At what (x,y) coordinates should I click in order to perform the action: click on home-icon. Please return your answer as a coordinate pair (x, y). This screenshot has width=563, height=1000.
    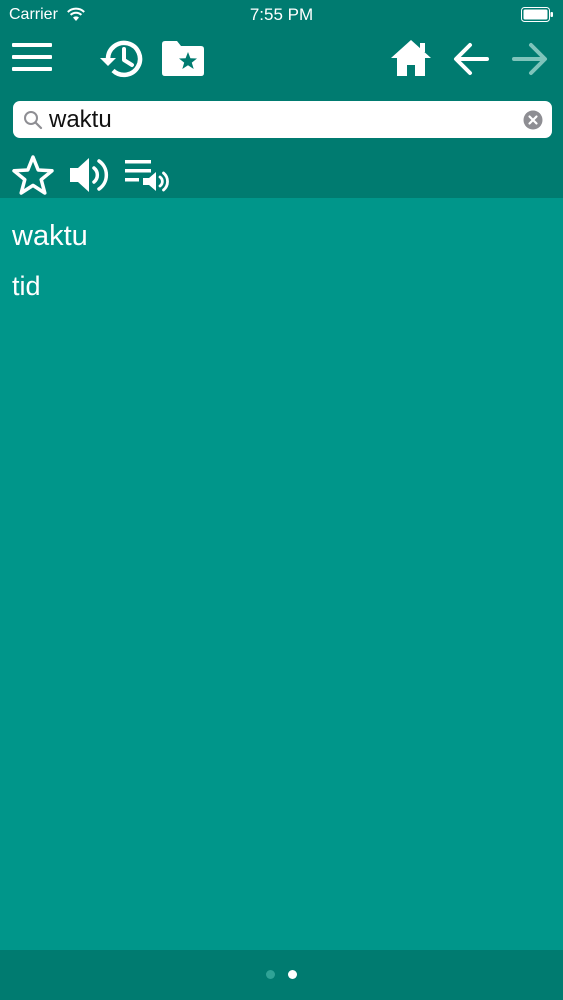
    Looking at the image, I should click on (411, 58).